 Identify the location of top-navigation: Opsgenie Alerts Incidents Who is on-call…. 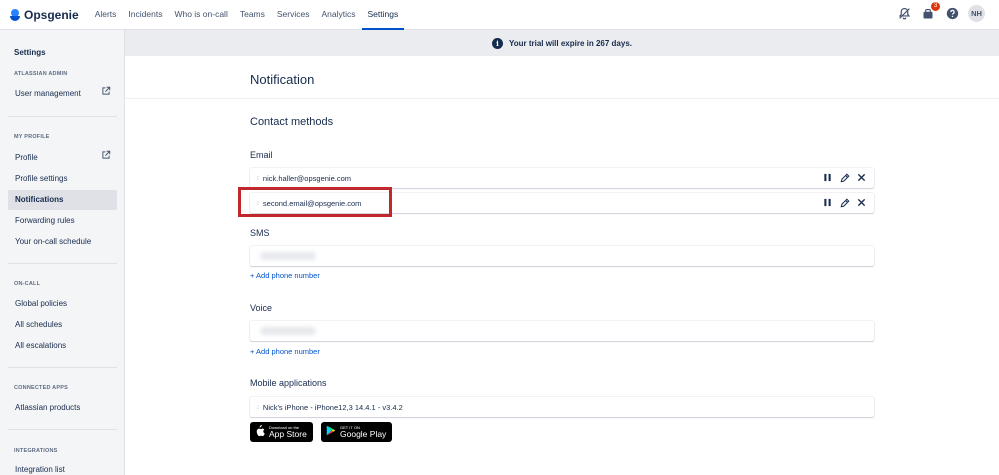
(499, 15).